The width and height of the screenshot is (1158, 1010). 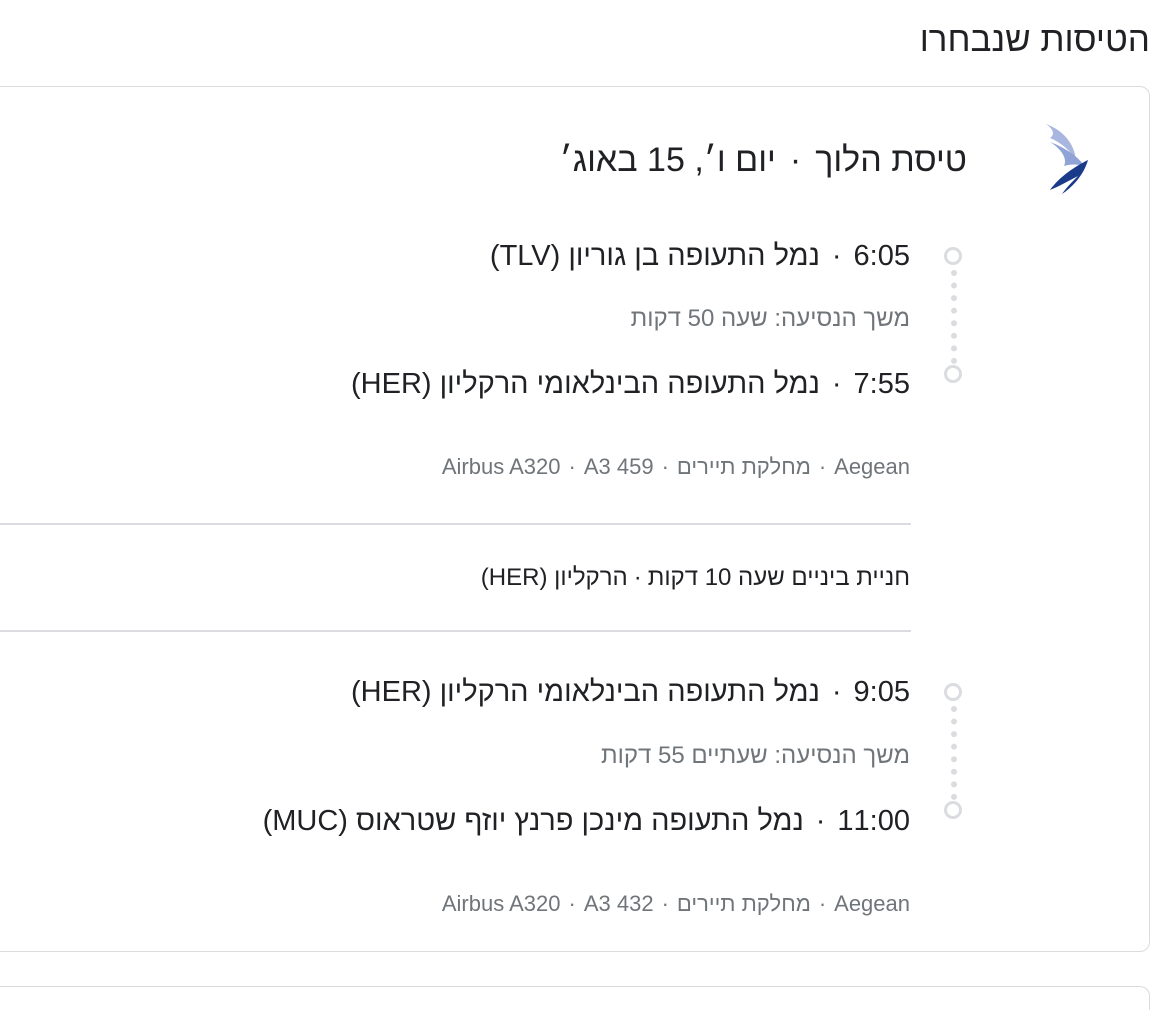 What do you see at coordinates (891, 160) in the screenshot?
I see `trip-label: טיסת הלוך` at bounding box center [891, 160].